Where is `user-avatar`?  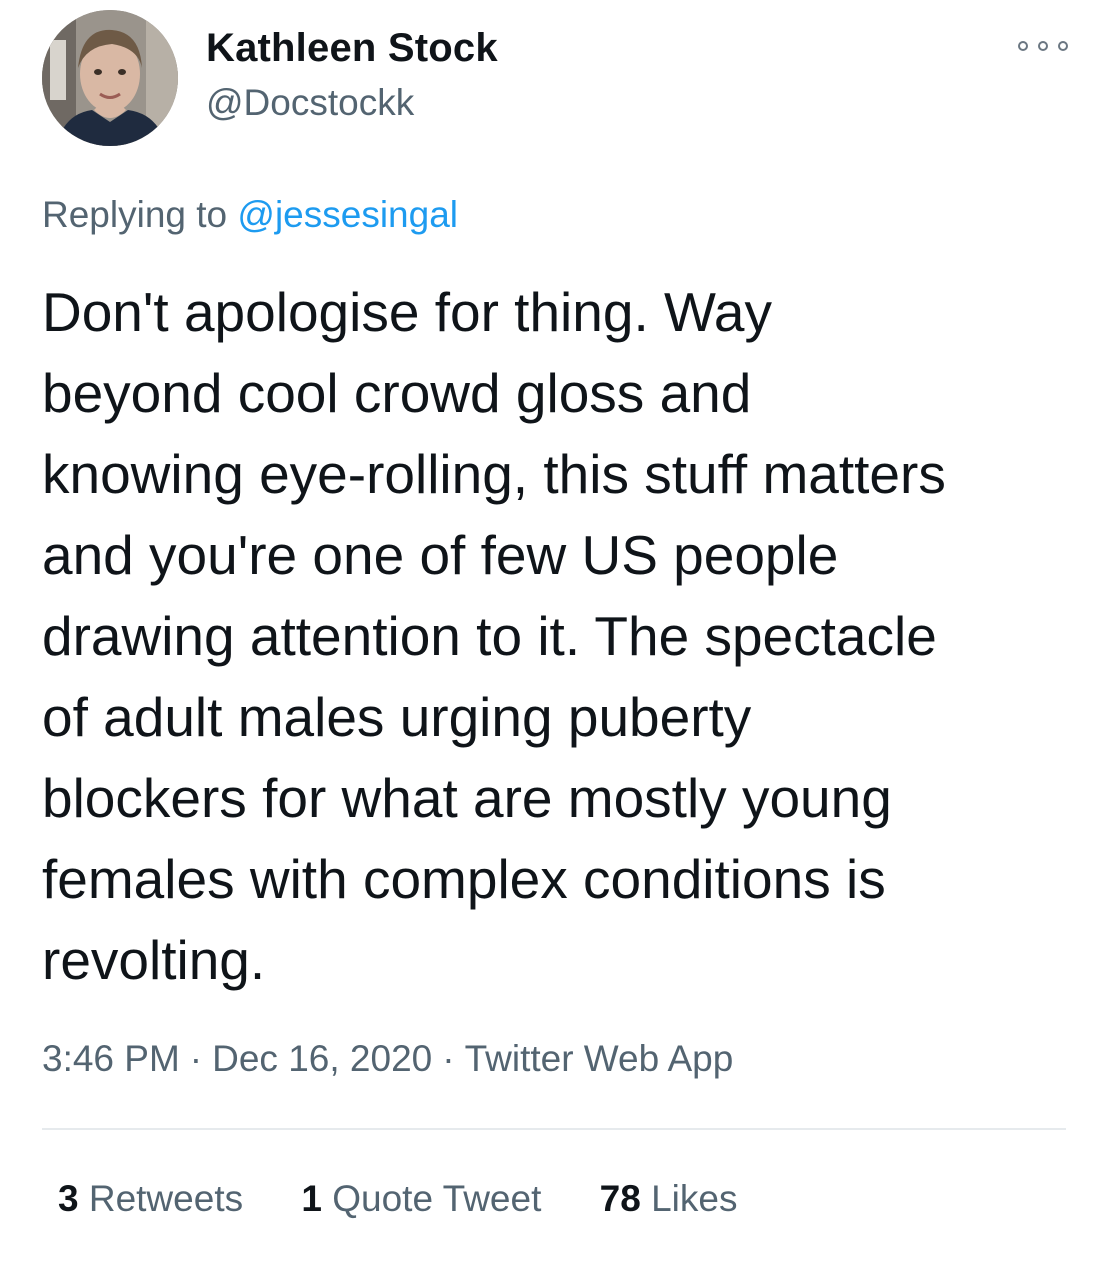
user-avatar is located at coordinates (110, 78).